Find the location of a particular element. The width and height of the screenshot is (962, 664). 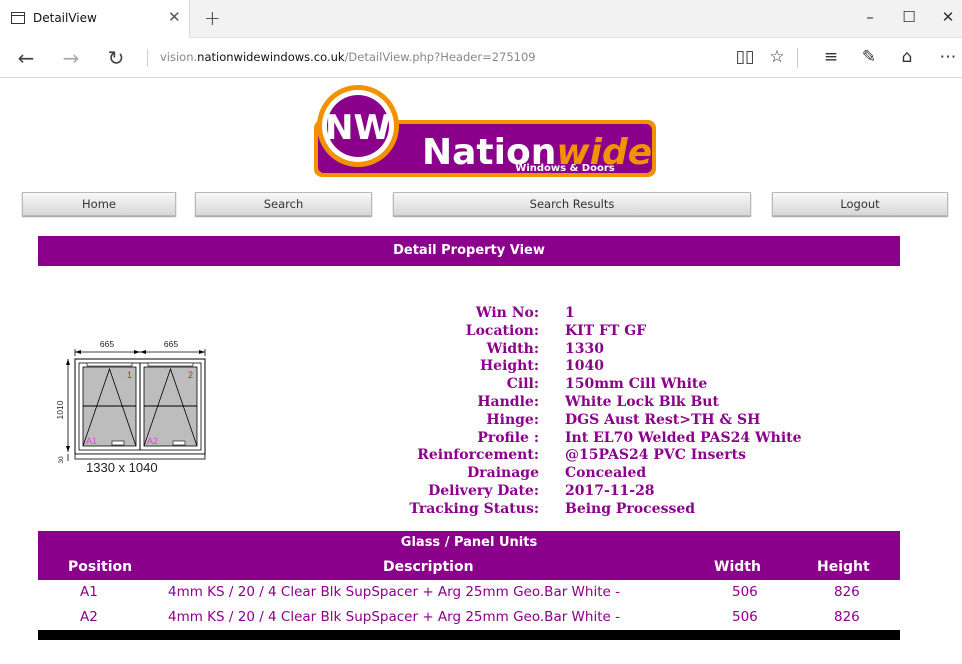

glass-table-header: Position Description Width Height is located at coordinates (469, 567).